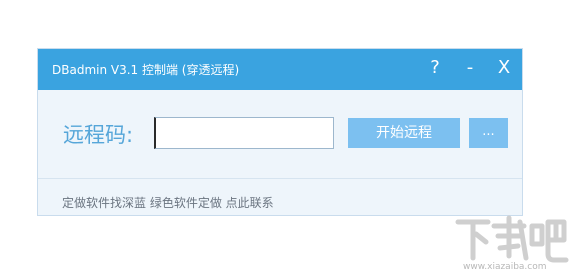 This screenshot has height=275, width=573. I want to click on footer: 定做软件找深蓝 绿色软件定做 点此联系, so click(168, 202).